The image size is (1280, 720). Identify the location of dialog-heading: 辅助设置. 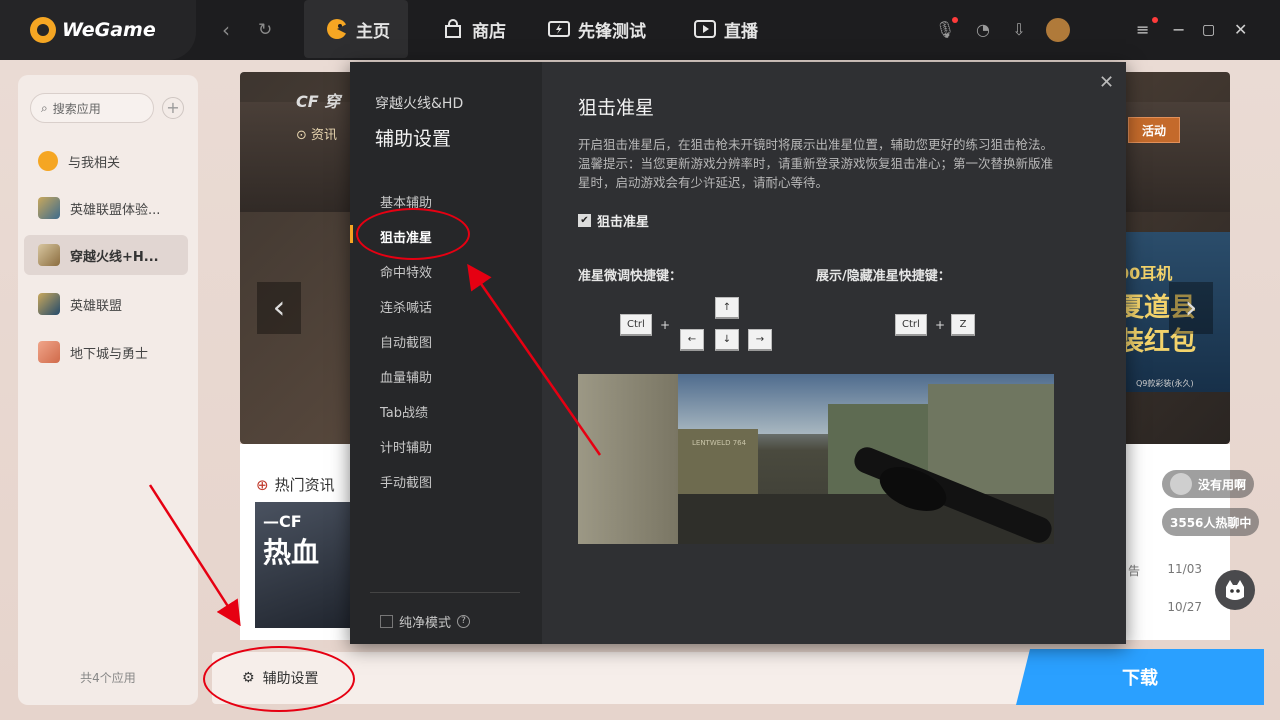
(413, 139).